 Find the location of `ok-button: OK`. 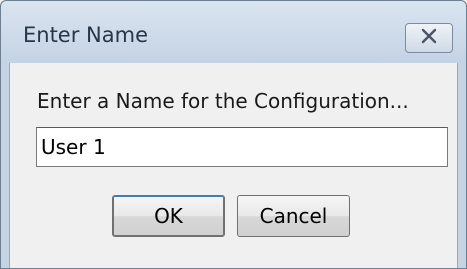

ok-button: OK is located at coordinates (168, 216).